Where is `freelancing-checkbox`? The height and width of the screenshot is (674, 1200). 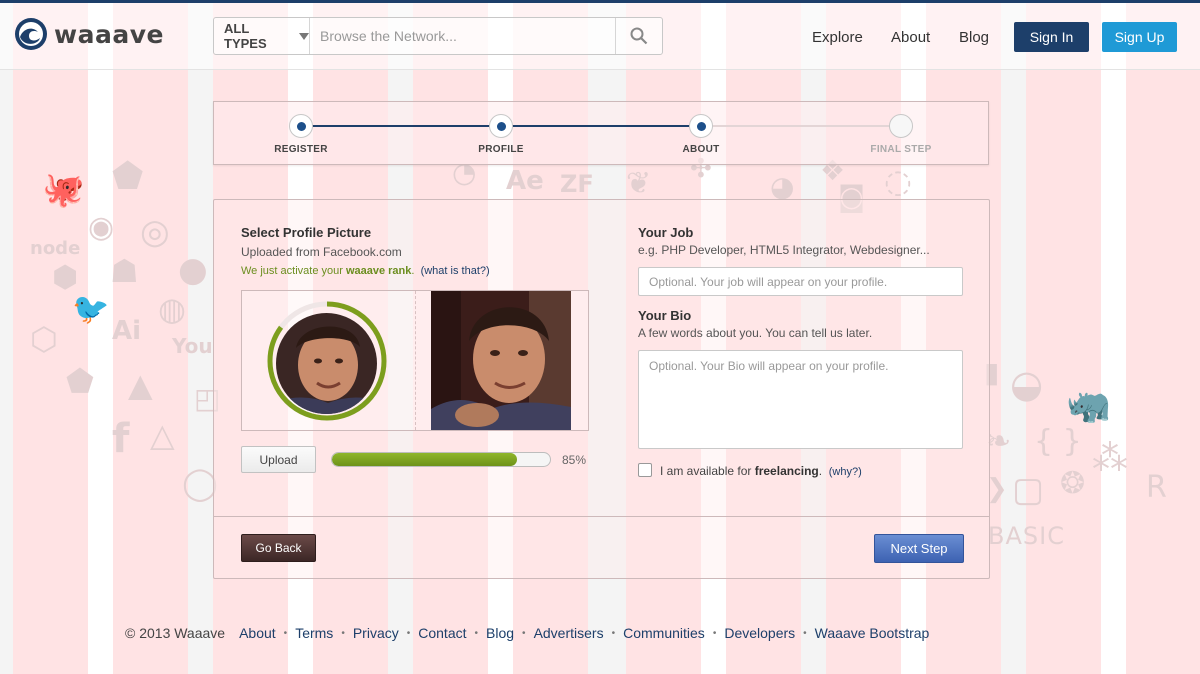
freelancing-checkbox is located at coordinates (645, 470).